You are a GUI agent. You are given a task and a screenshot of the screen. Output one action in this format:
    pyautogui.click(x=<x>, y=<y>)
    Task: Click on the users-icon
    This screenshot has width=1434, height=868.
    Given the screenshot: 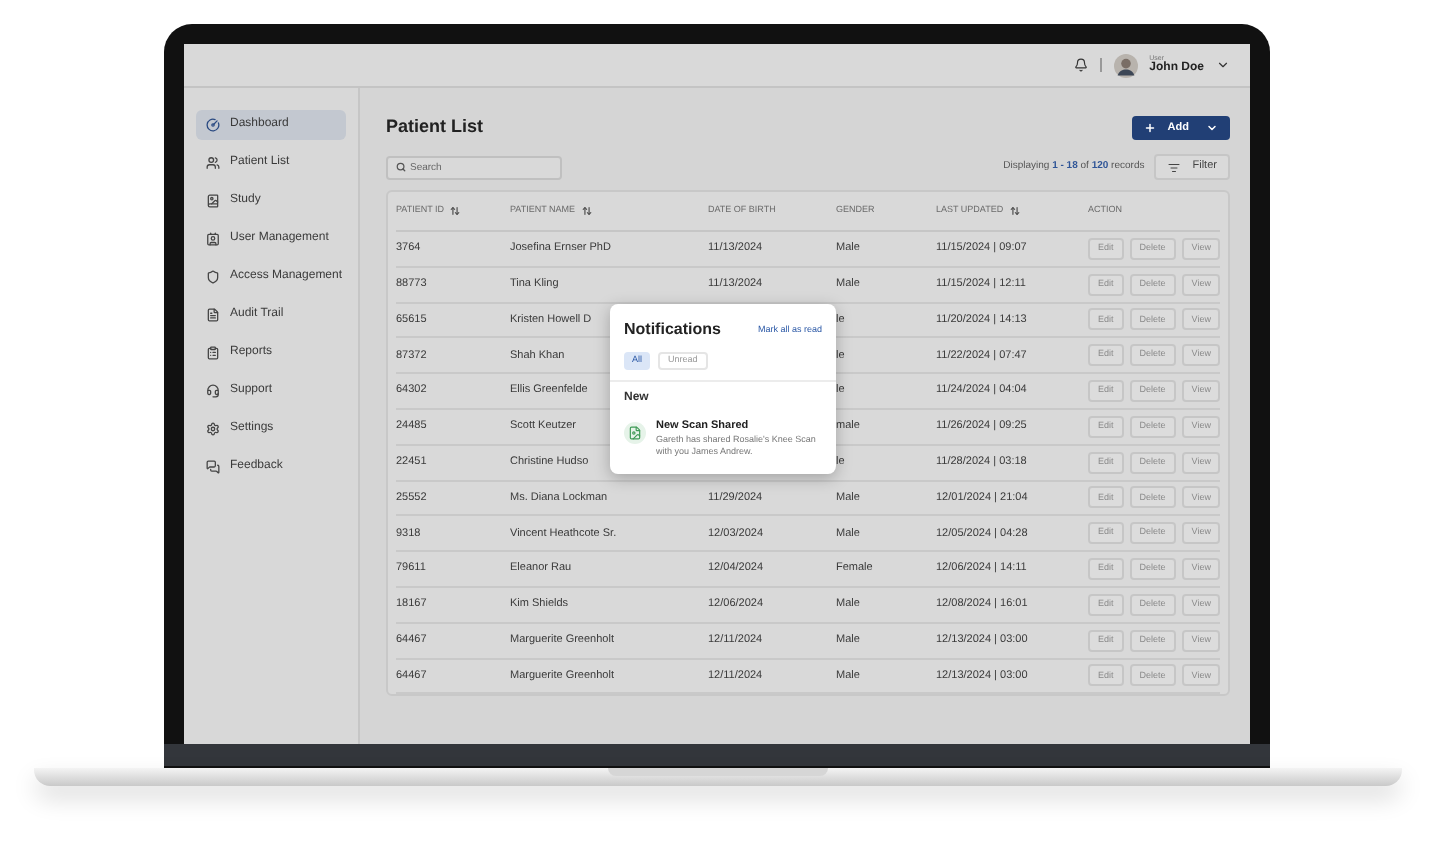 What is the action you would take?
    pyautogui.click(x=213, y=163)
    